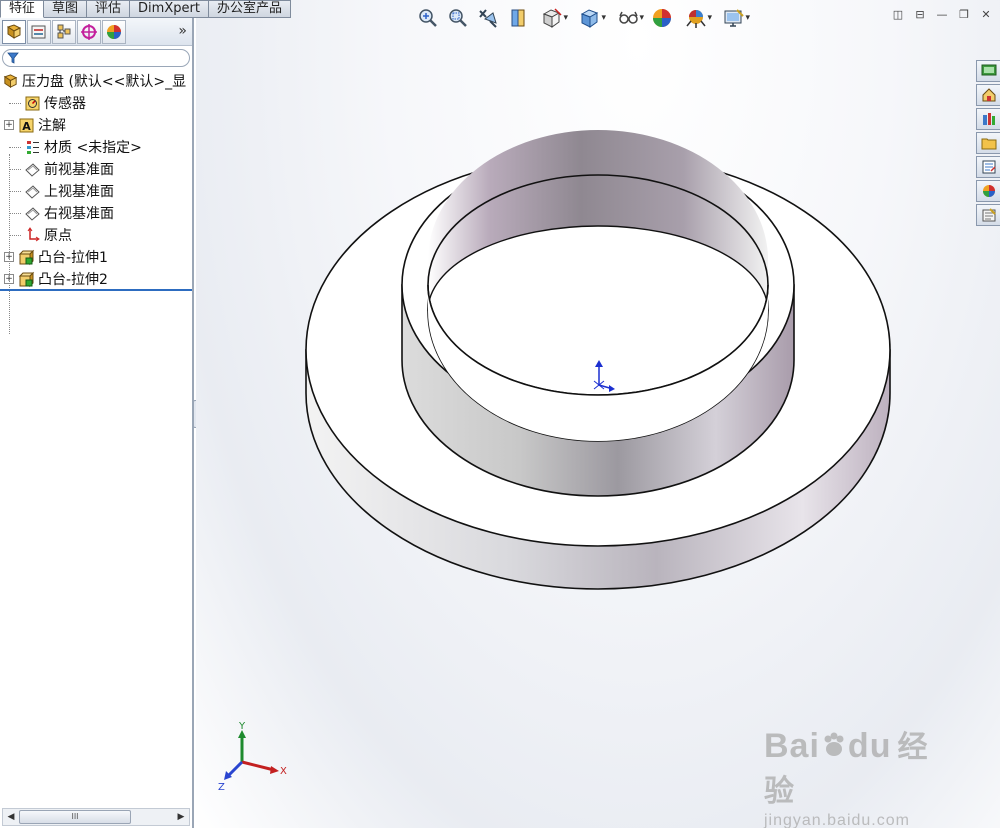 This screenshot has height=828, width=1000. Describe the element at coordinates (834, 744) in the screenshot. I see `paw-icon` at that location.